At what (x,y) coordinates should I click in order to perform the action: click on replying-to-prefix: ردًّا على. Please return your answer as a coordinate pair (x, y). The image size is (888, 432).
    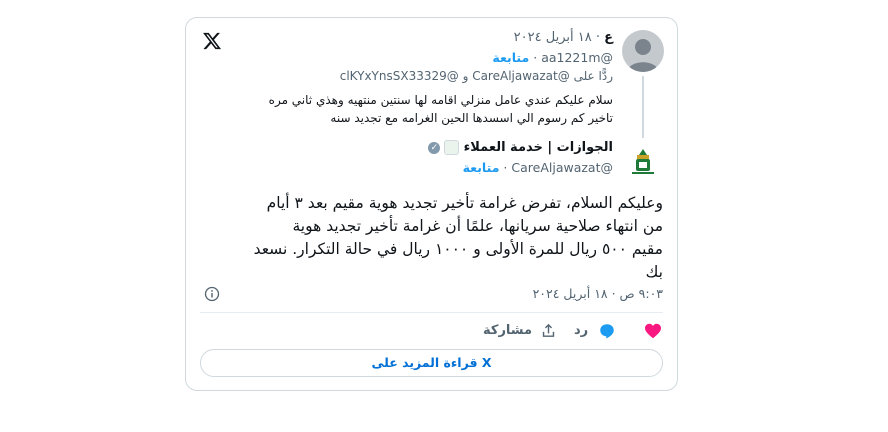
    Looking at the image, I should click on (593, 76).